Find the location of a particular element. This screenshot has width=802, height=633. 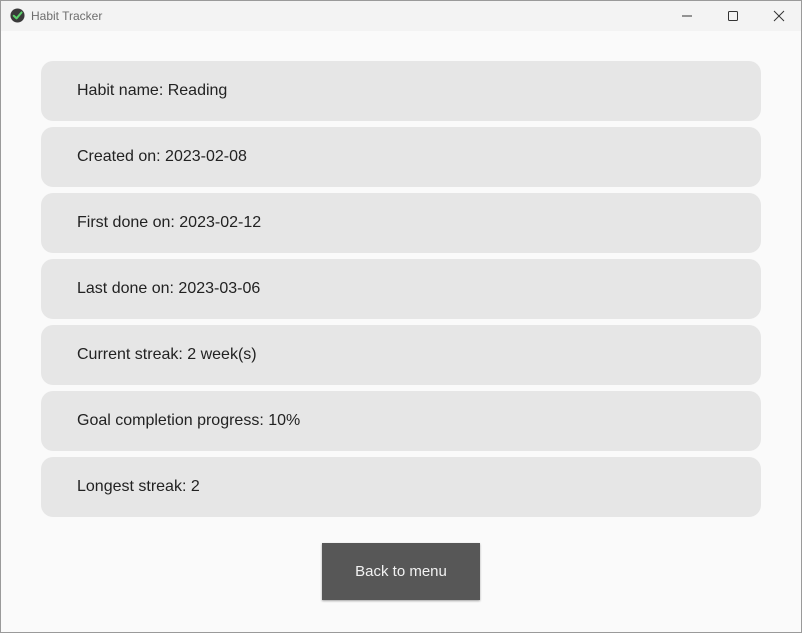

last-done-label: Last done on: 2023-03-06 is located at coordinates (169, 288).